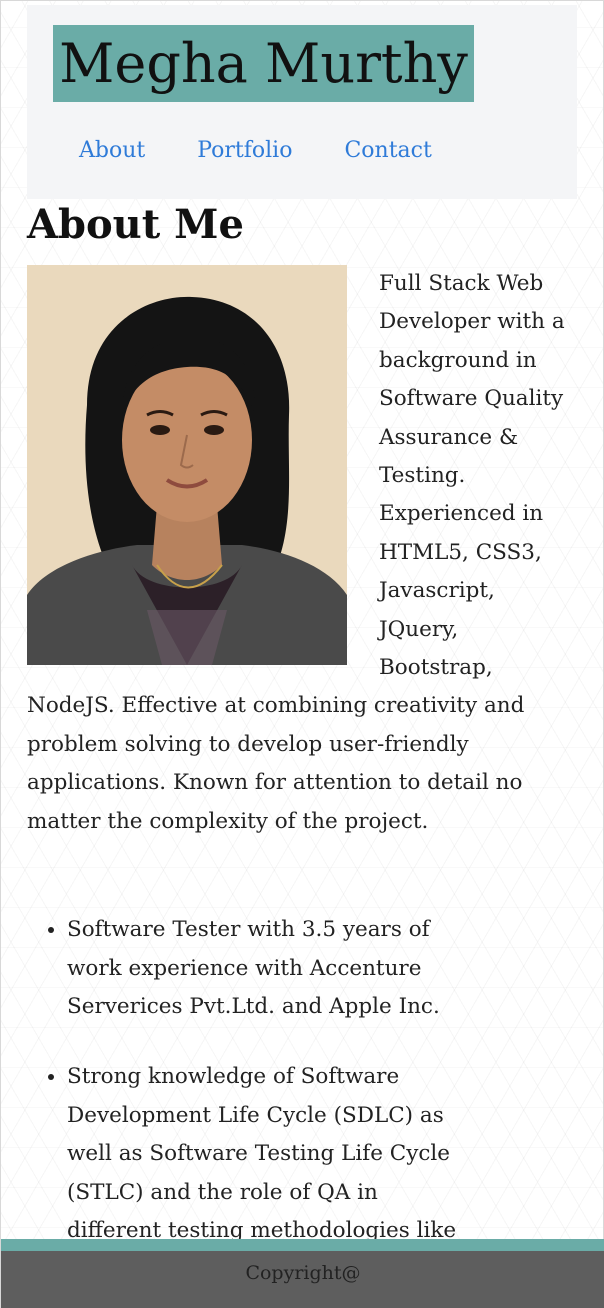  What do you see at coordinates (263, 63) in the screenshot?
I see `site-title: Megha Murthy` at bounding box center [263, 63].